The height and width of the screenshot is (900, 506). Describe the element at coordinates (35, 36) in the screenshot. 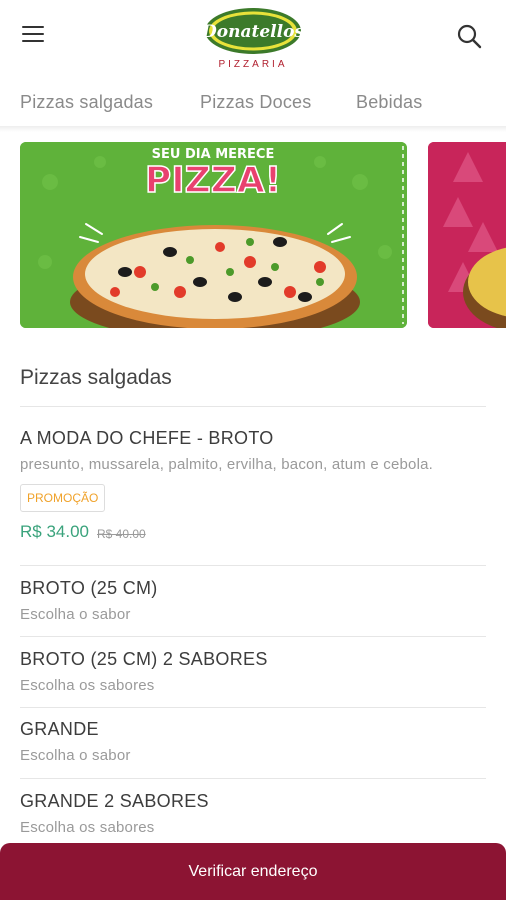

I see `menu-icon` at that location.